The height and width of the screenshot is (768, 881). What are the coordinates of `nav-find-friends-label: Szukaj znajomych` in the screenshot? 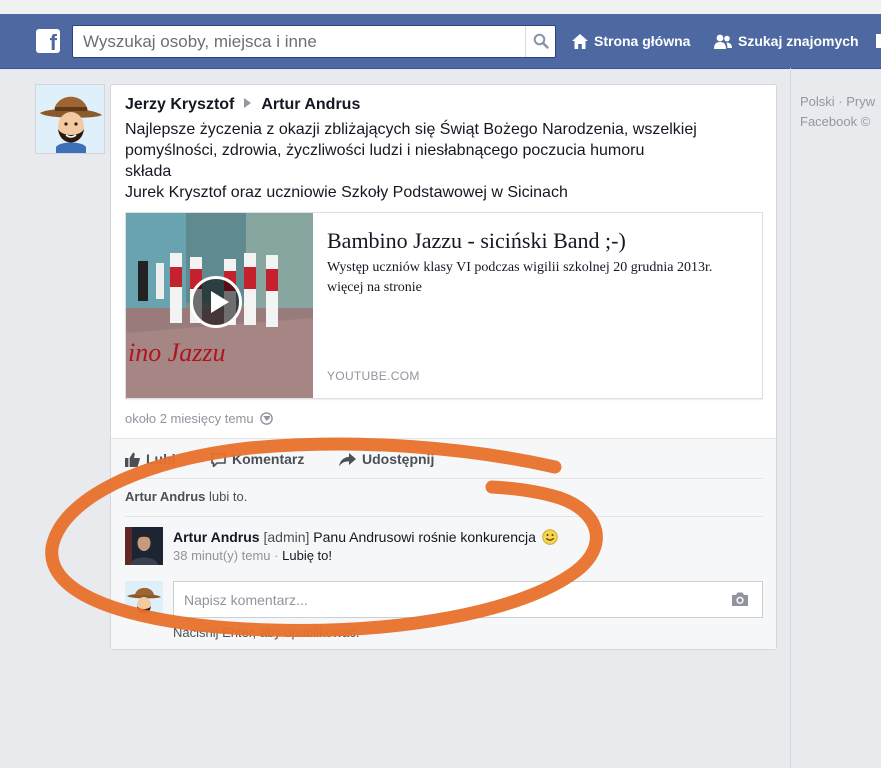 It's located at (798, 41).